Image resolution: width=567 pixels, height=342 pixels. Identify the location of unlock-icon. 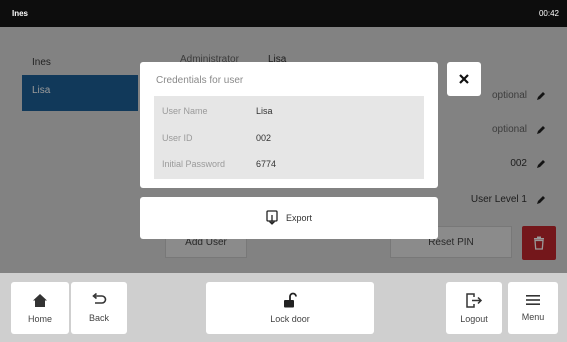
(290, 300).